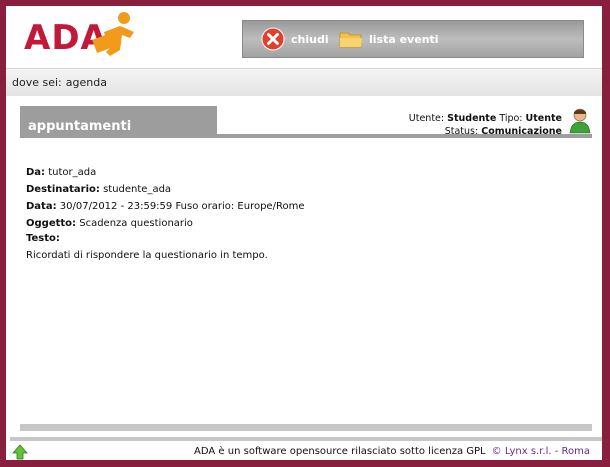  I want to click on sender-value: tutor_ada, so click(72, 172).